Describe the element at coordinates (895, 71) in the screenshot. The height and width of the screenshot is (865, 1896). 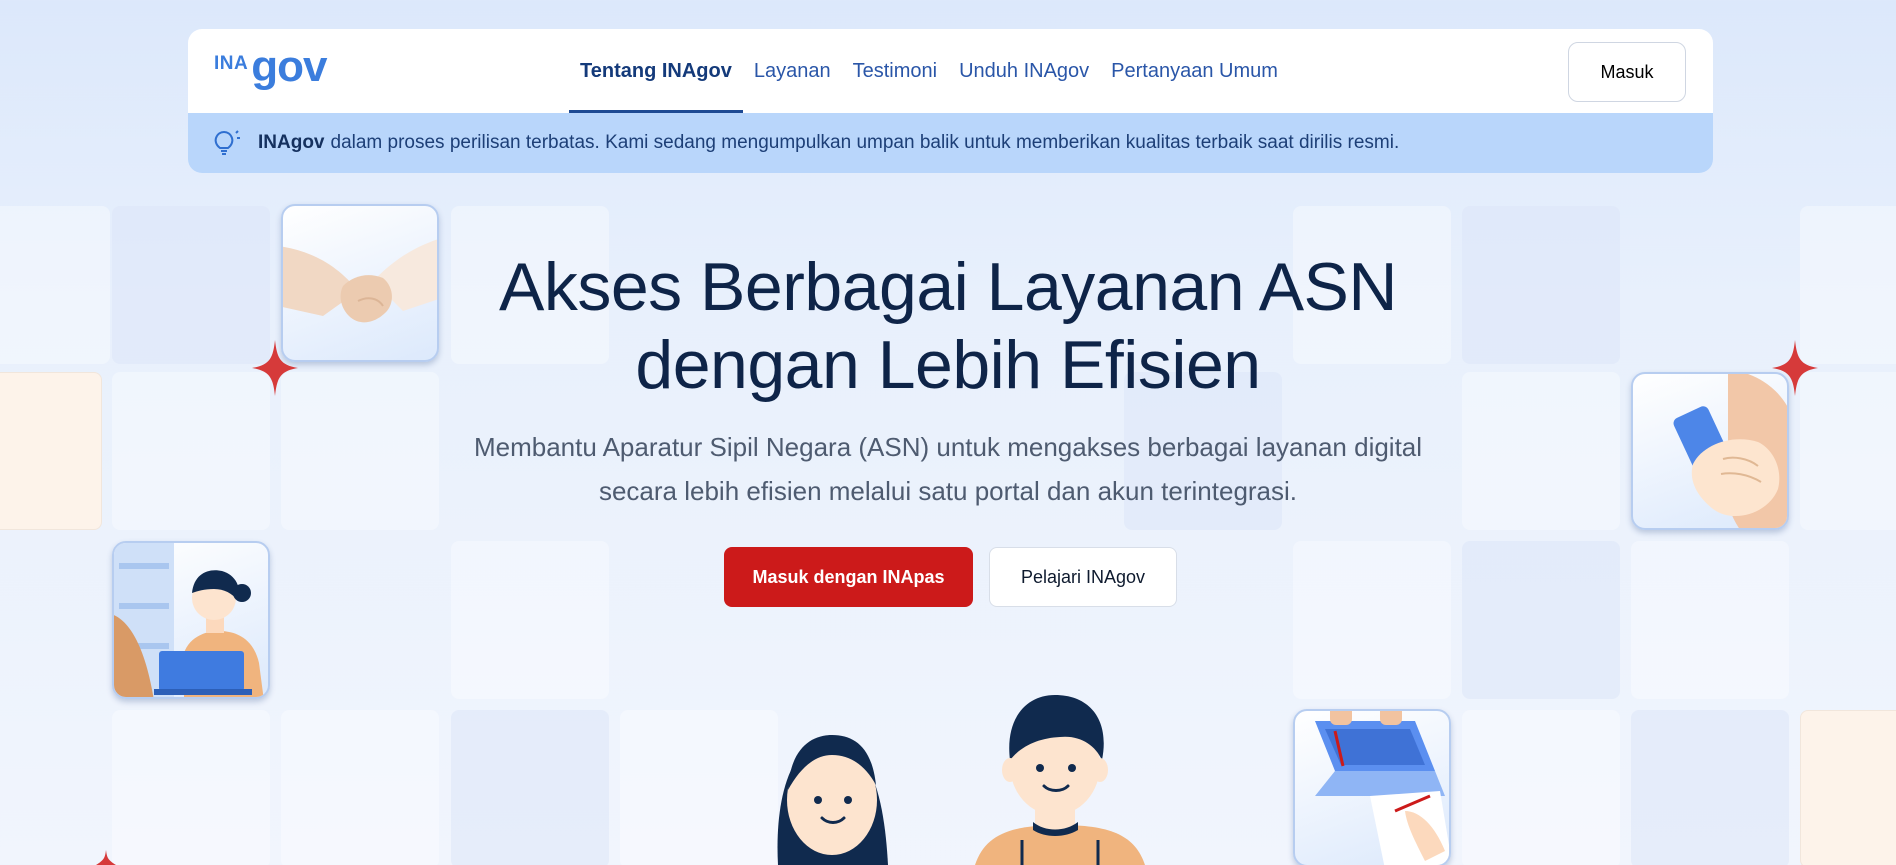
I see `nav-item-testimoni: Testimoni` at that location.